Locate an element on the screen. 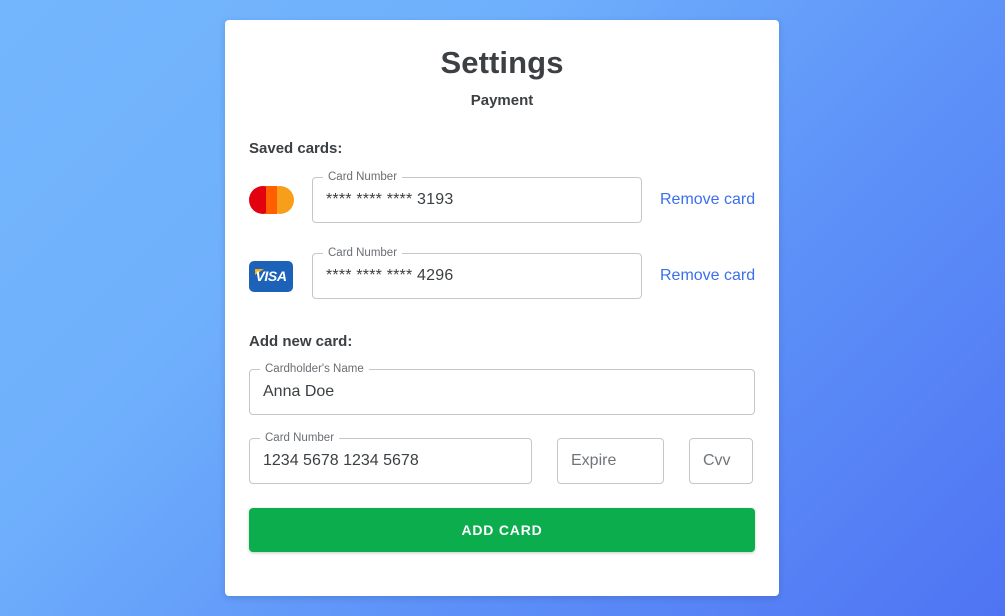 The image size is (1005, 616). visa-logo: VISA is located at coordinates (272, 276).